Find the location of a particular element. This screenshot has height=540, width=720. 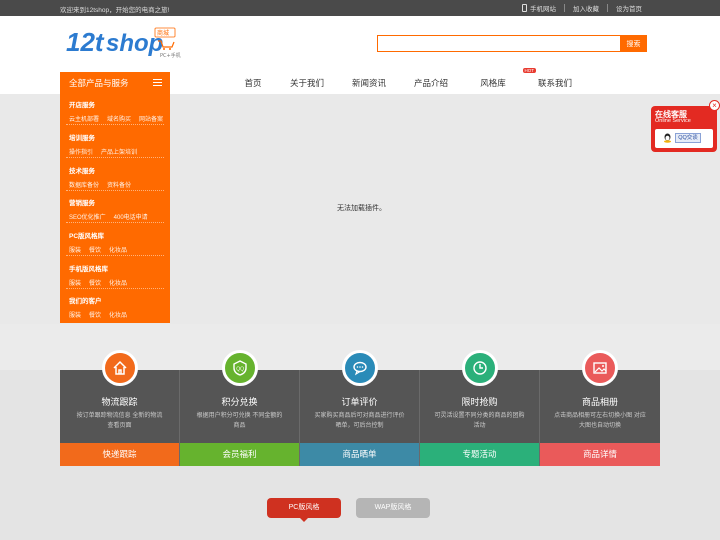

site-logo: 12t shop 商城 PC+手机 12tshop is located at coordinates (125, 43).